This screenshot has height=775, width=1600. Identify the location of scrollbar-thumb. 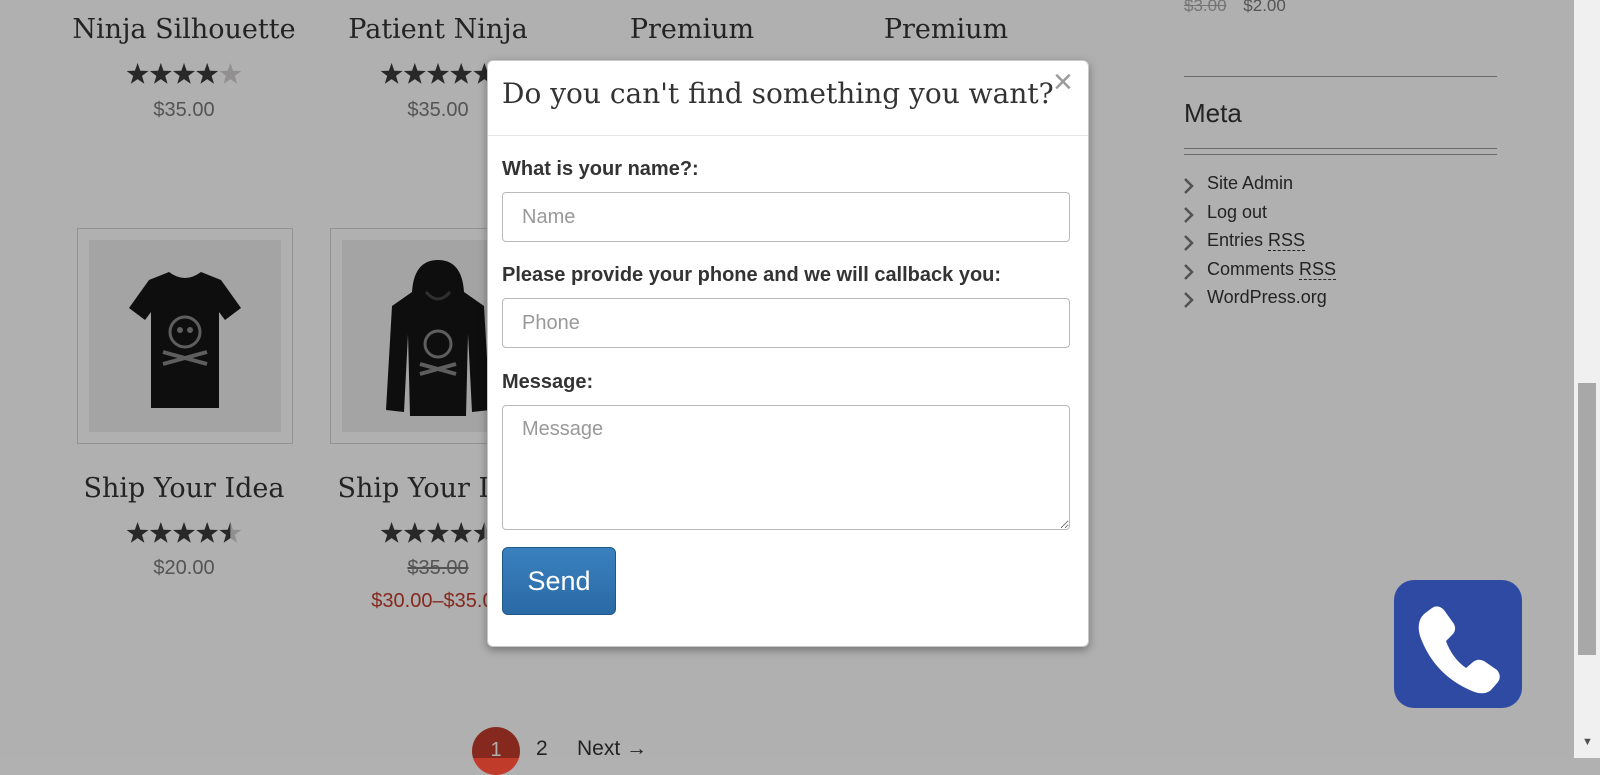
(1587, 519).